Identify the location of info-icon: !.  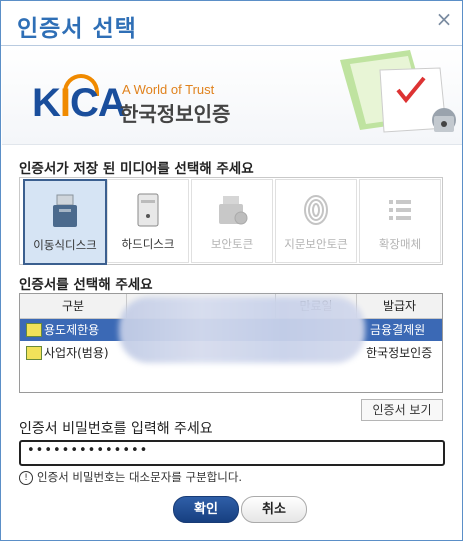
(26, 477).